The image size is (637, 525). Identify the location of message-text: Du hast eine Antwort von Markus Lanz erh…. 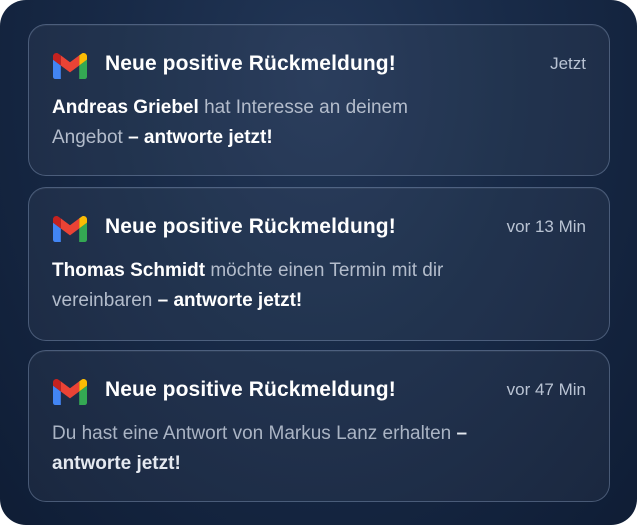
(252, 433).